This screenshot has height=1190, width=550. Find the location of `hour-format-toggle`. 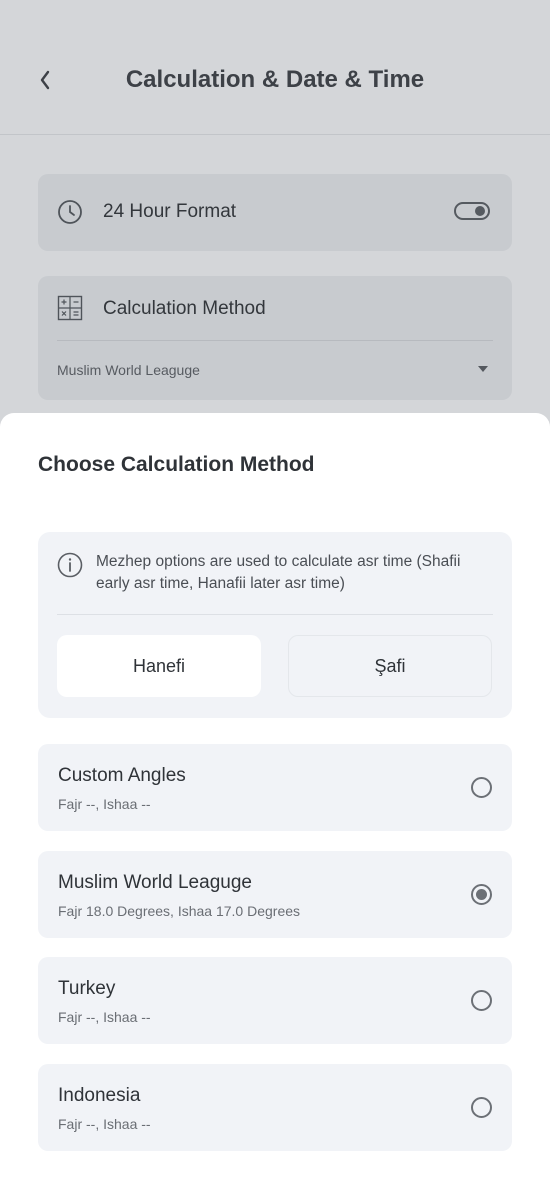

hour-format-toggle is located at coordinates (472, 211).